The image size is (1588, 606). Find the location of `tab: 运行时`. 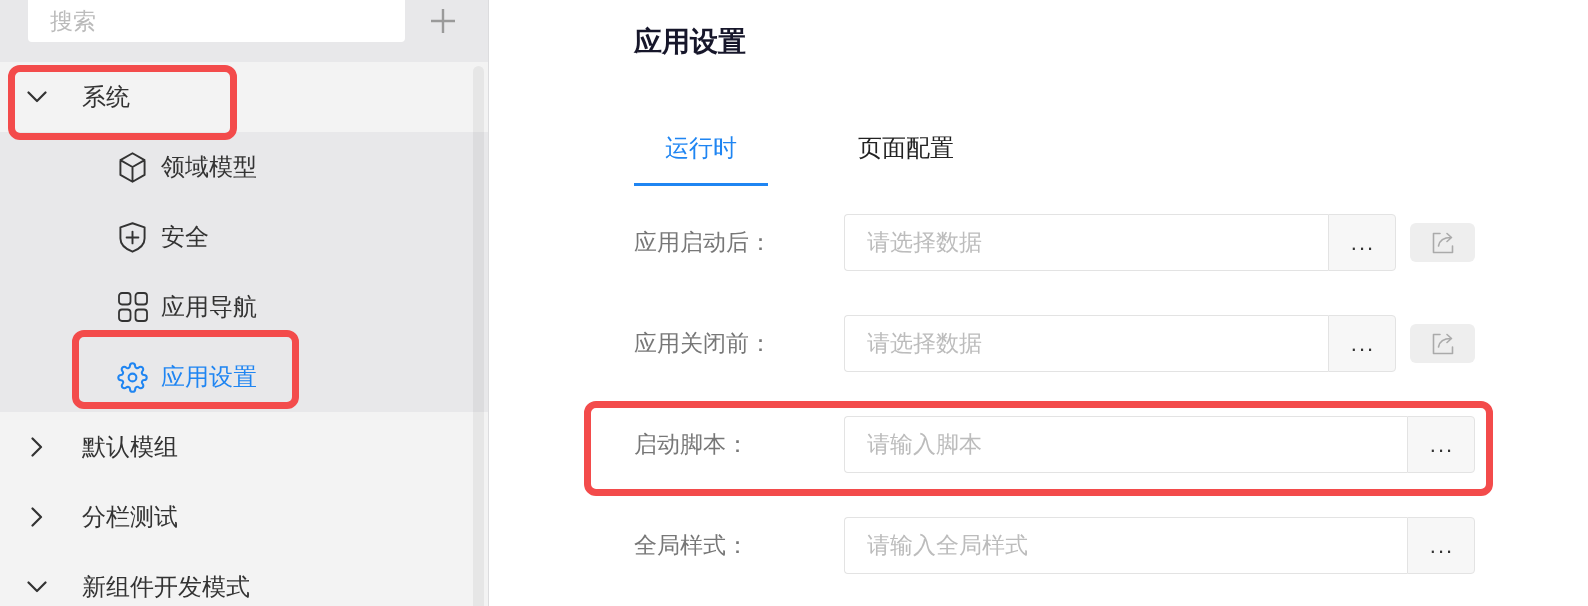

tab: 运行时 is located at coordinates (701, 149).